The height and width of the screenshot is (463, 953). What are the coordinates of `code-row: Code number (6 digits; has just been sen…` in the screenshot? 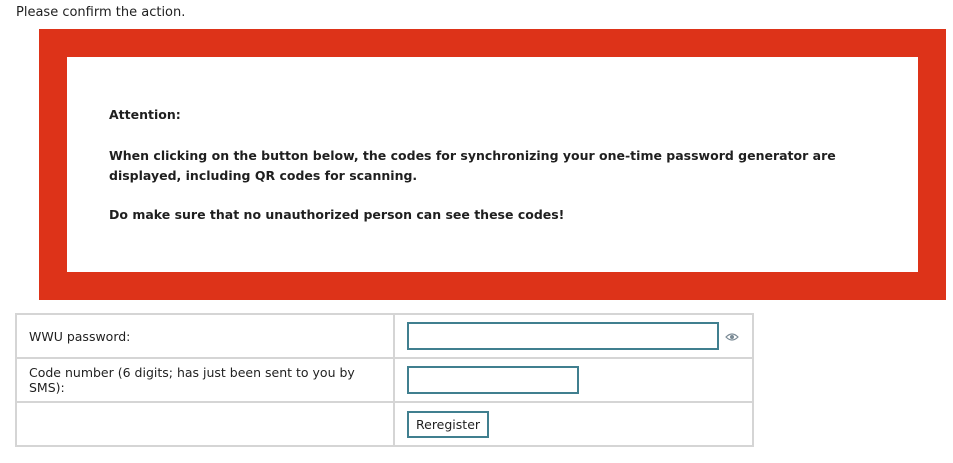 It's located at (384, 380).